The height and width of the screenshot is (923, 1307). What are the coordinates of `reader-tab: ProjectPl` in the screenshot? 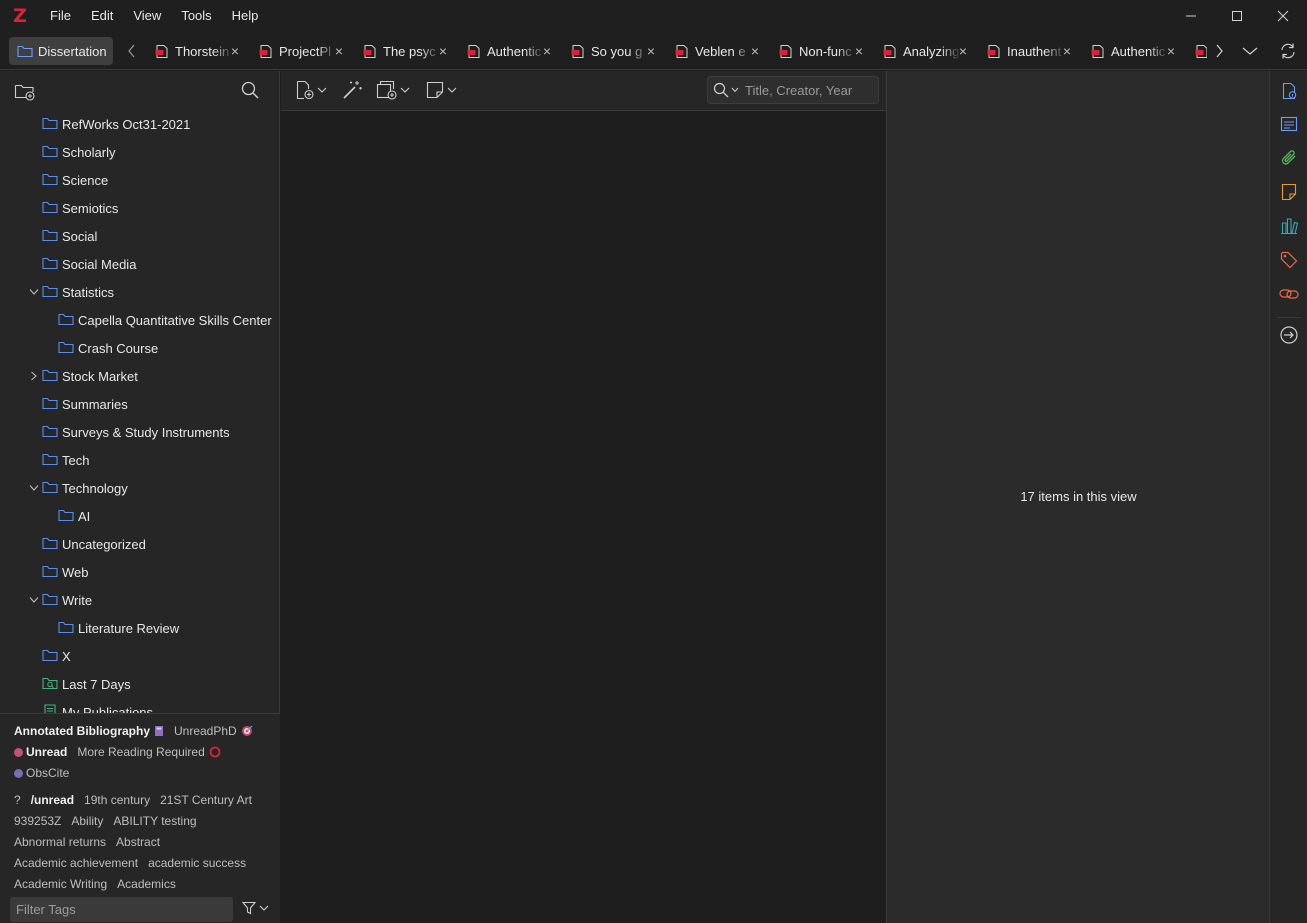 It's located at (298, 51).